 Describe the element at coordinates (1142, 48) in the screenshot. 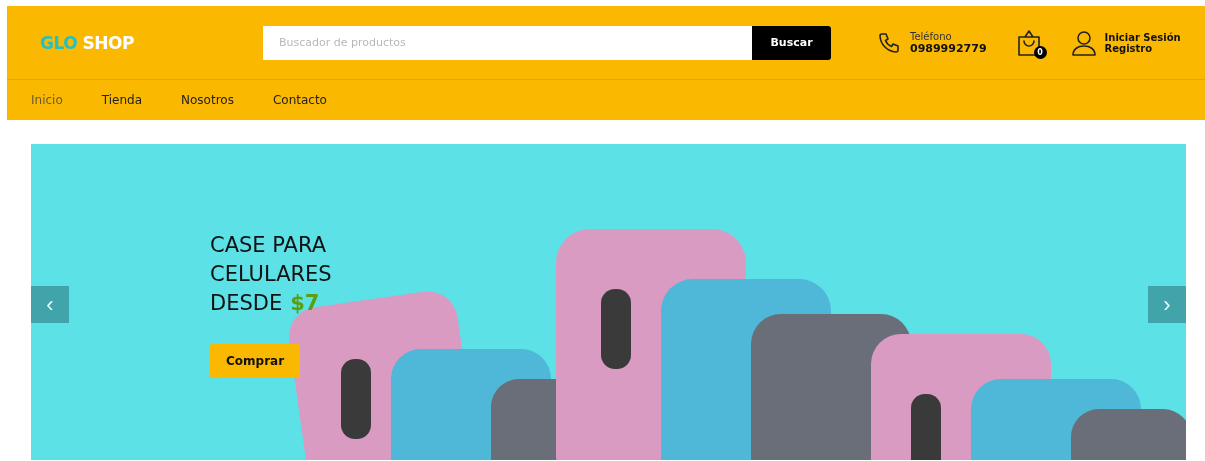

I see `register-link: Registro` at that location.